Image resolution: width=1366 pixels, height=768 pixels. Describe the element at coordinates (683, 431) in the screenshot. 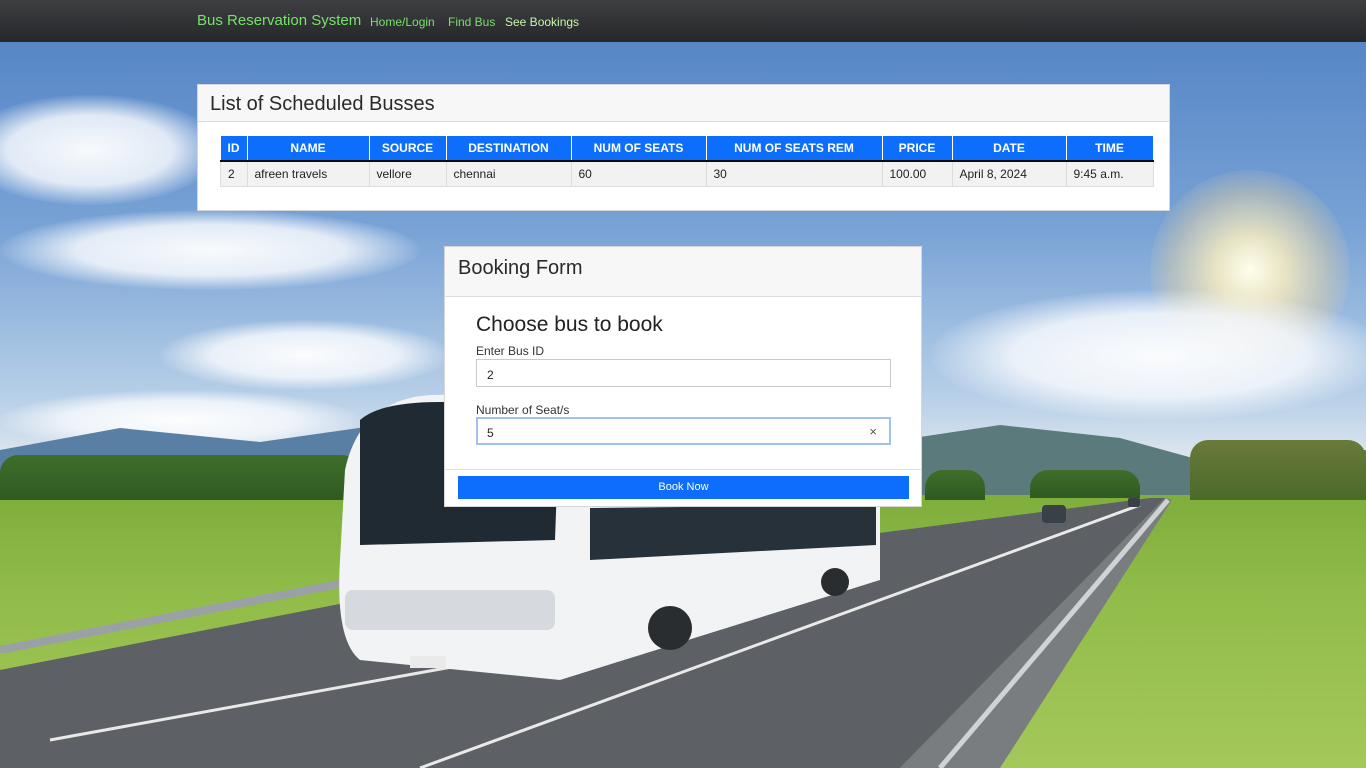

I see `seats-input: 5 ×` at that location.